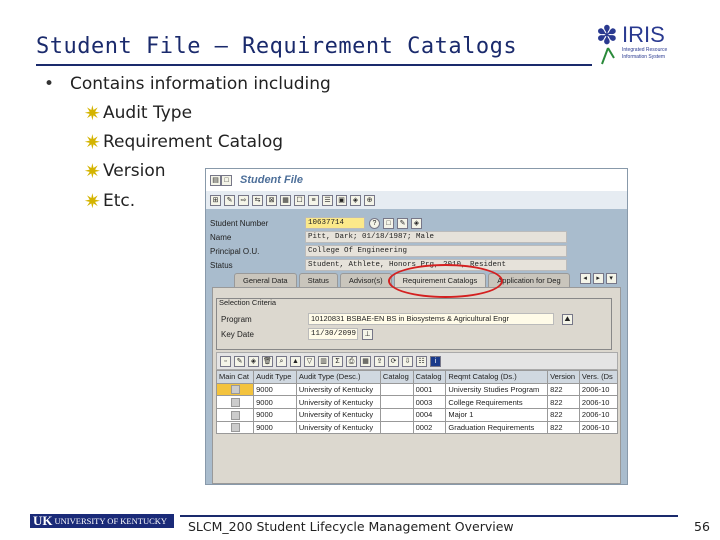 This screenshot has height=540, width=720. What do you see at coordinates (271, 200) in the screenshot?
I see `toolbar-icon: ⊠` at bounding box center [271, 200].